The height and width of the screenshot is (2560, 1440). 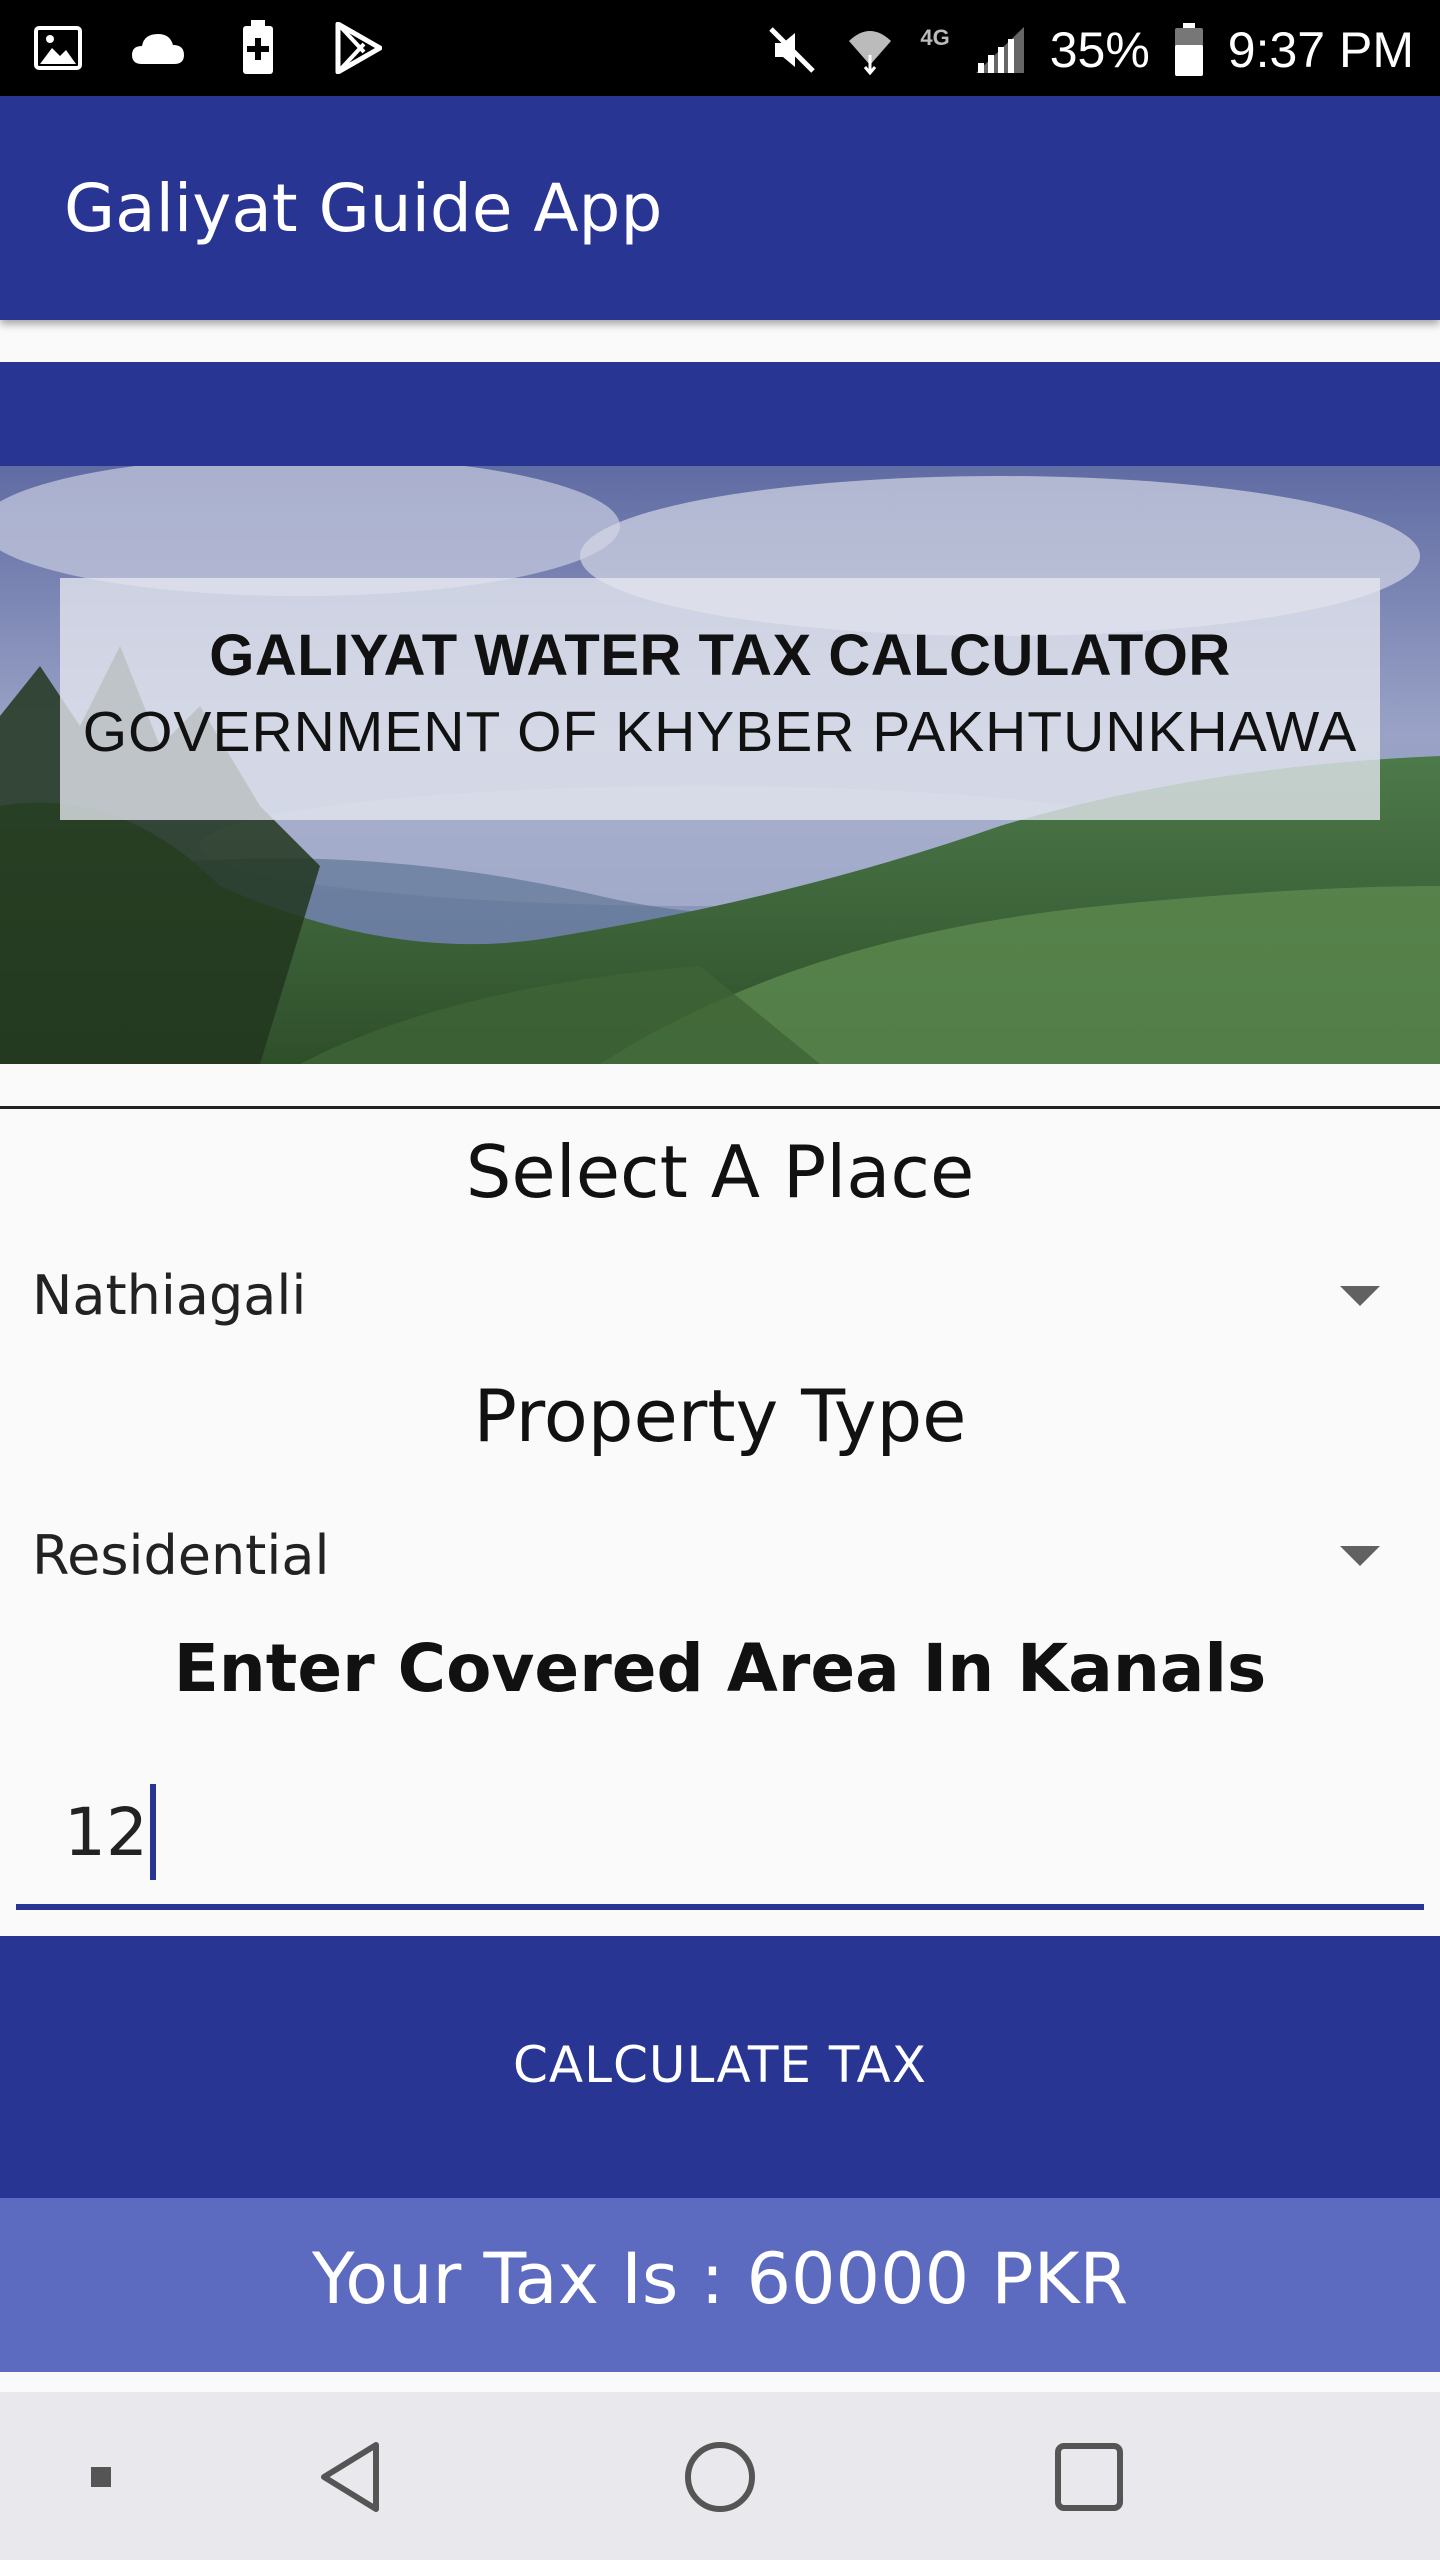 I want to click on battery-icon, so click(x=1189, y=50).